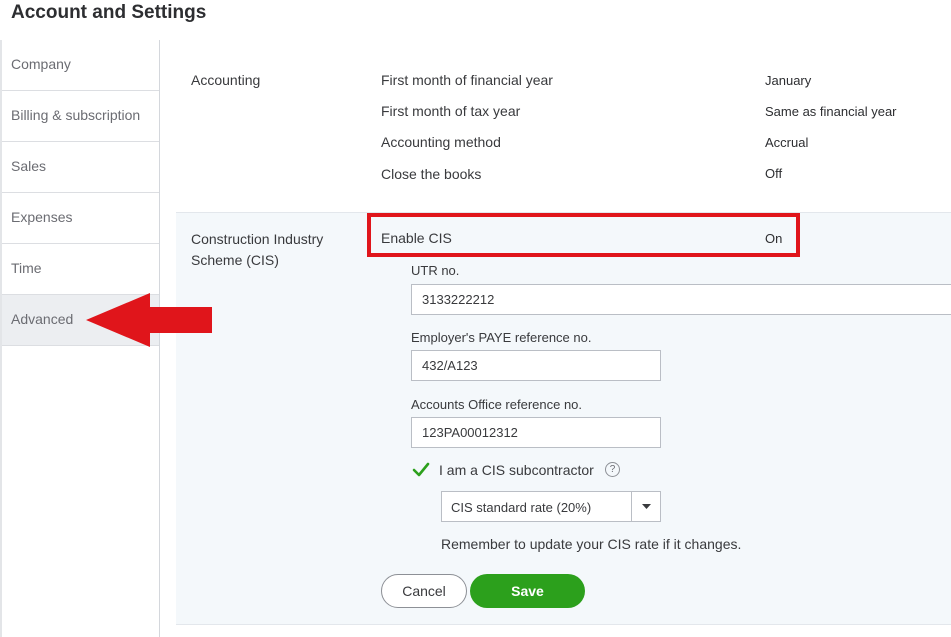 The width and height of the screenshot is (951, 637). What do you see at coordinates (516, 470) in the screenshot?
I see `subcontractor-checkbox-label: I am a CIS subcontractor` at bounding box center [516, 470].